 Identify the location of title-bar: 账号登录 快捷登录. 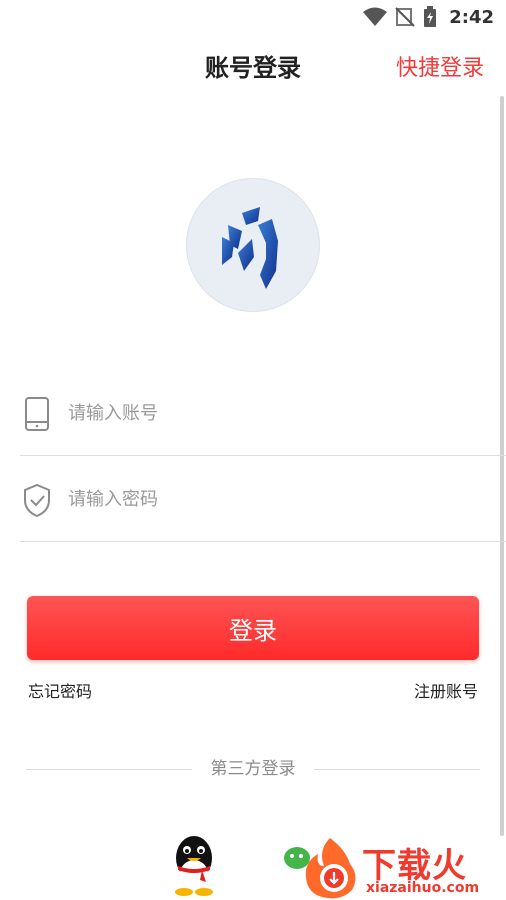
(253, 64).